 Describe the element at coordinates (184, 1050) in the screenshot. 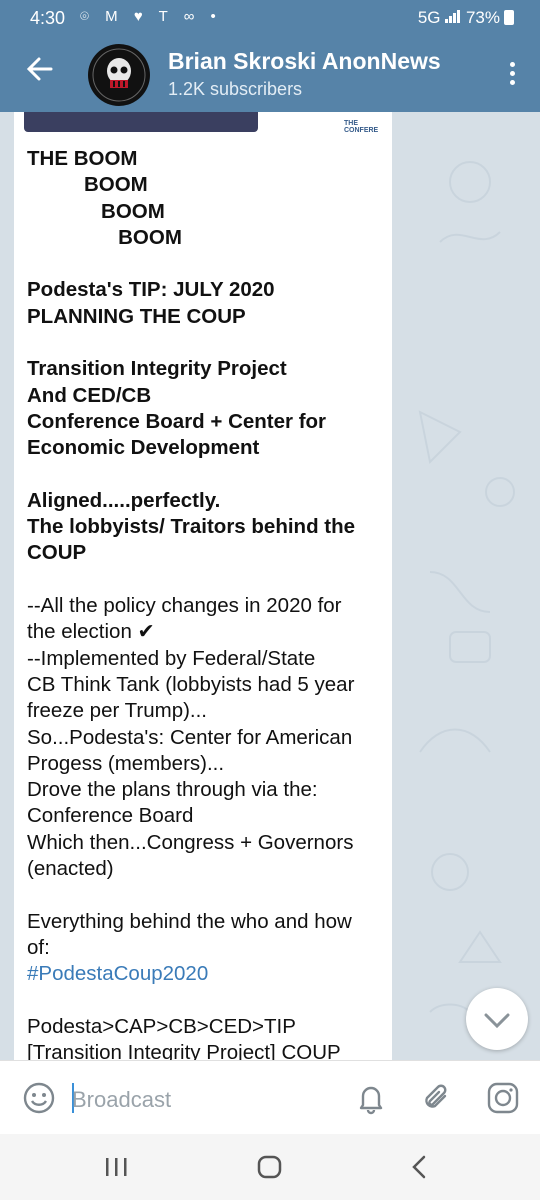

I see `message-line: [Transition Integrity Project] COUP` at that location.